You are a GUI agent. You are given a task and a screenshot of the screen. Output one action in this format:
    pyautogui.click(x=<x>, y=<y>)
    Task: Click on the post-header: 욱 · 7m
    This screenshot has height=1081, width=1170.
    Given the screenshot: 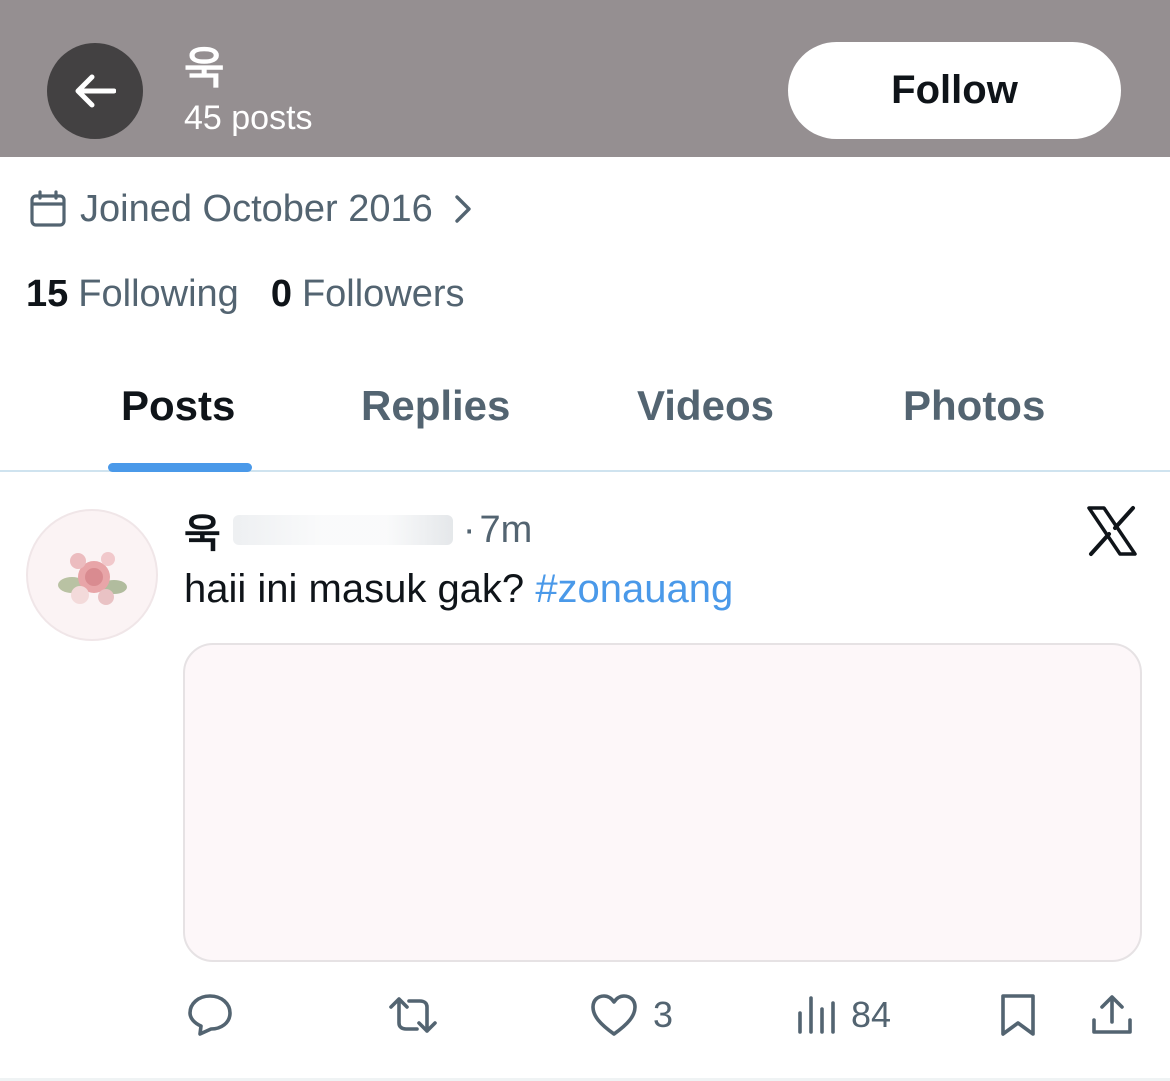 What is the action you would take?
    pyautogui.click(x=358, y=531)
    